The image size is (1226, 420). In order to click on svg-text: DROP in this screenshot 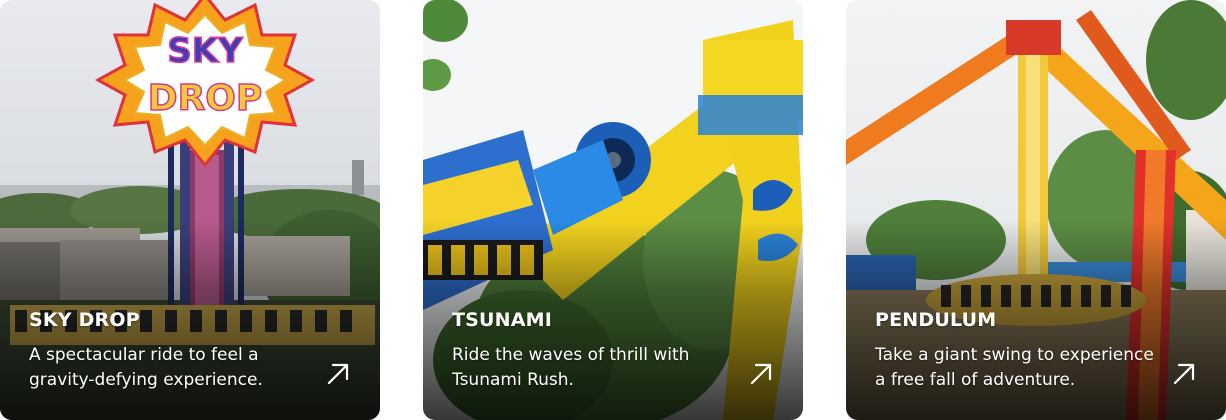, I will do `click(205, 98)`.